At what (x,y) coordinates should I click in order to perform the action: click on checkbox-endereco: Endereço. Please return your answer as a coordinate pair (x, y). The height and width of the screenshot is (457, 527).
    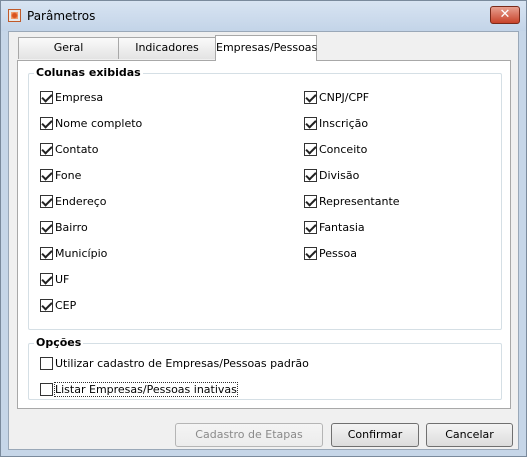
    Looking at the image, I should click on (73, 201).